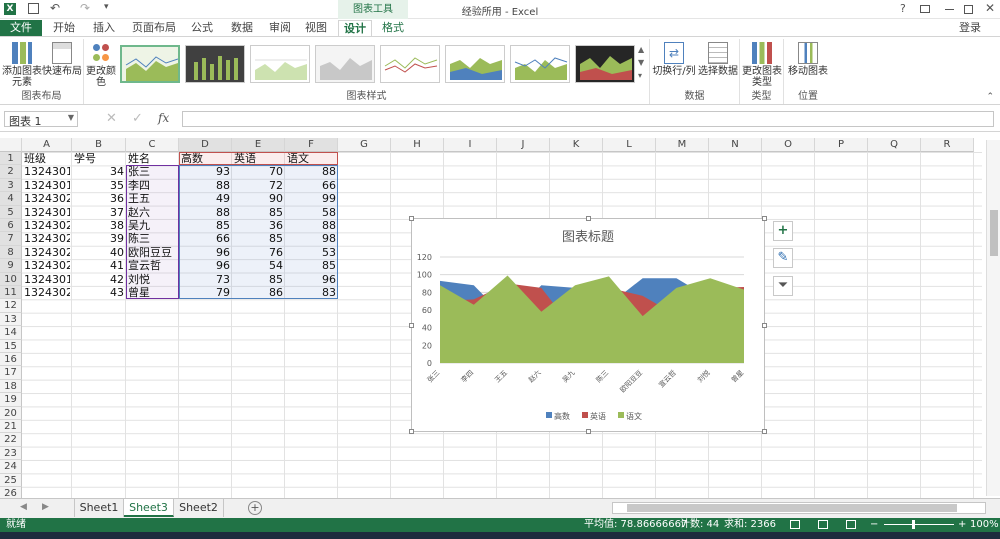  I want to click on resize-handle-br, so click(764, 431).